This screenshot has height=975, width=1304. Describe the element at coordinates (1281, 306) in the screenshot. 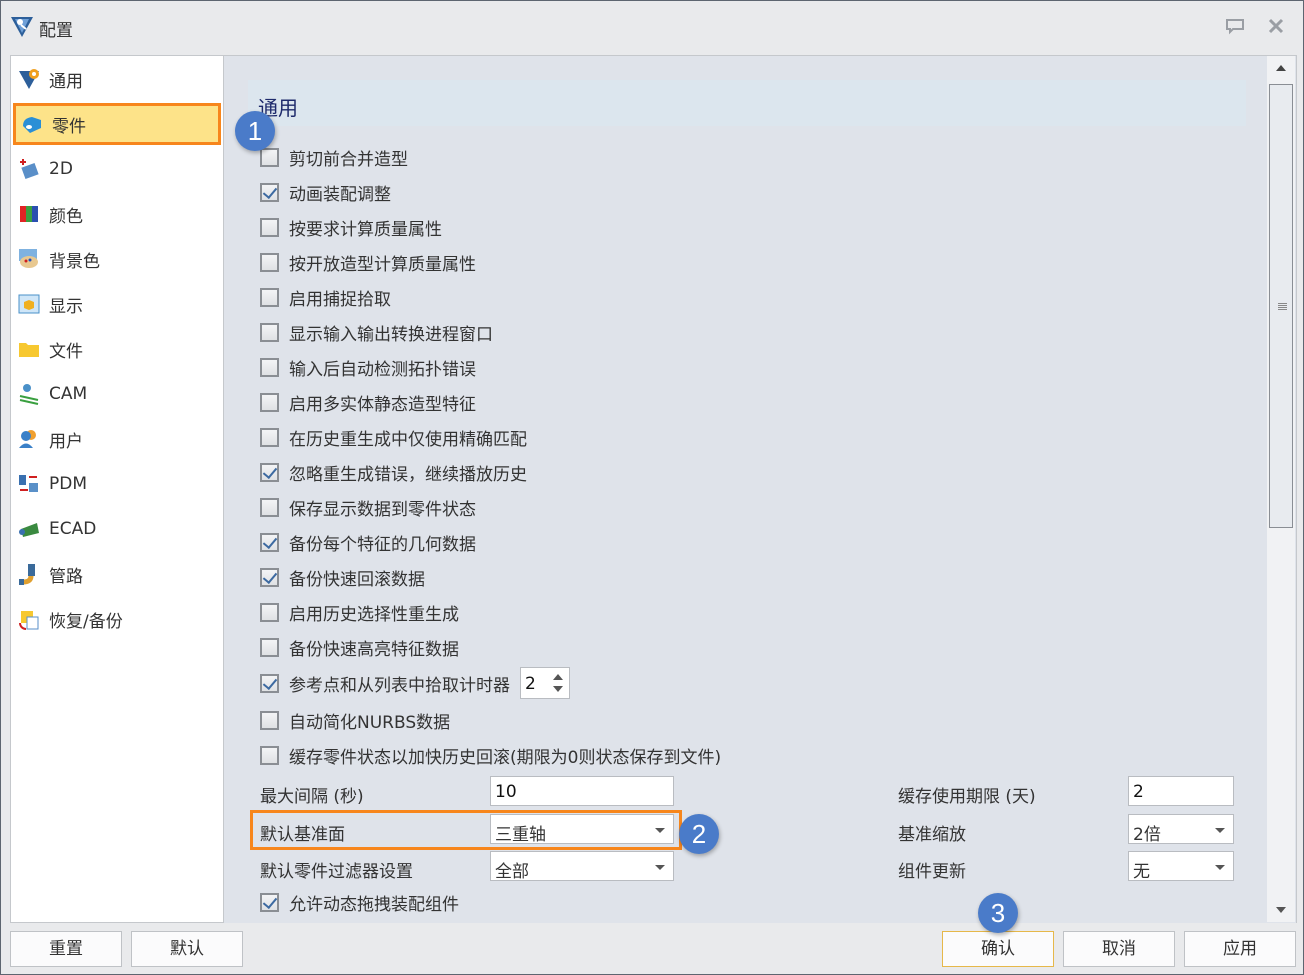

I see `scroll-thumb` at that location.